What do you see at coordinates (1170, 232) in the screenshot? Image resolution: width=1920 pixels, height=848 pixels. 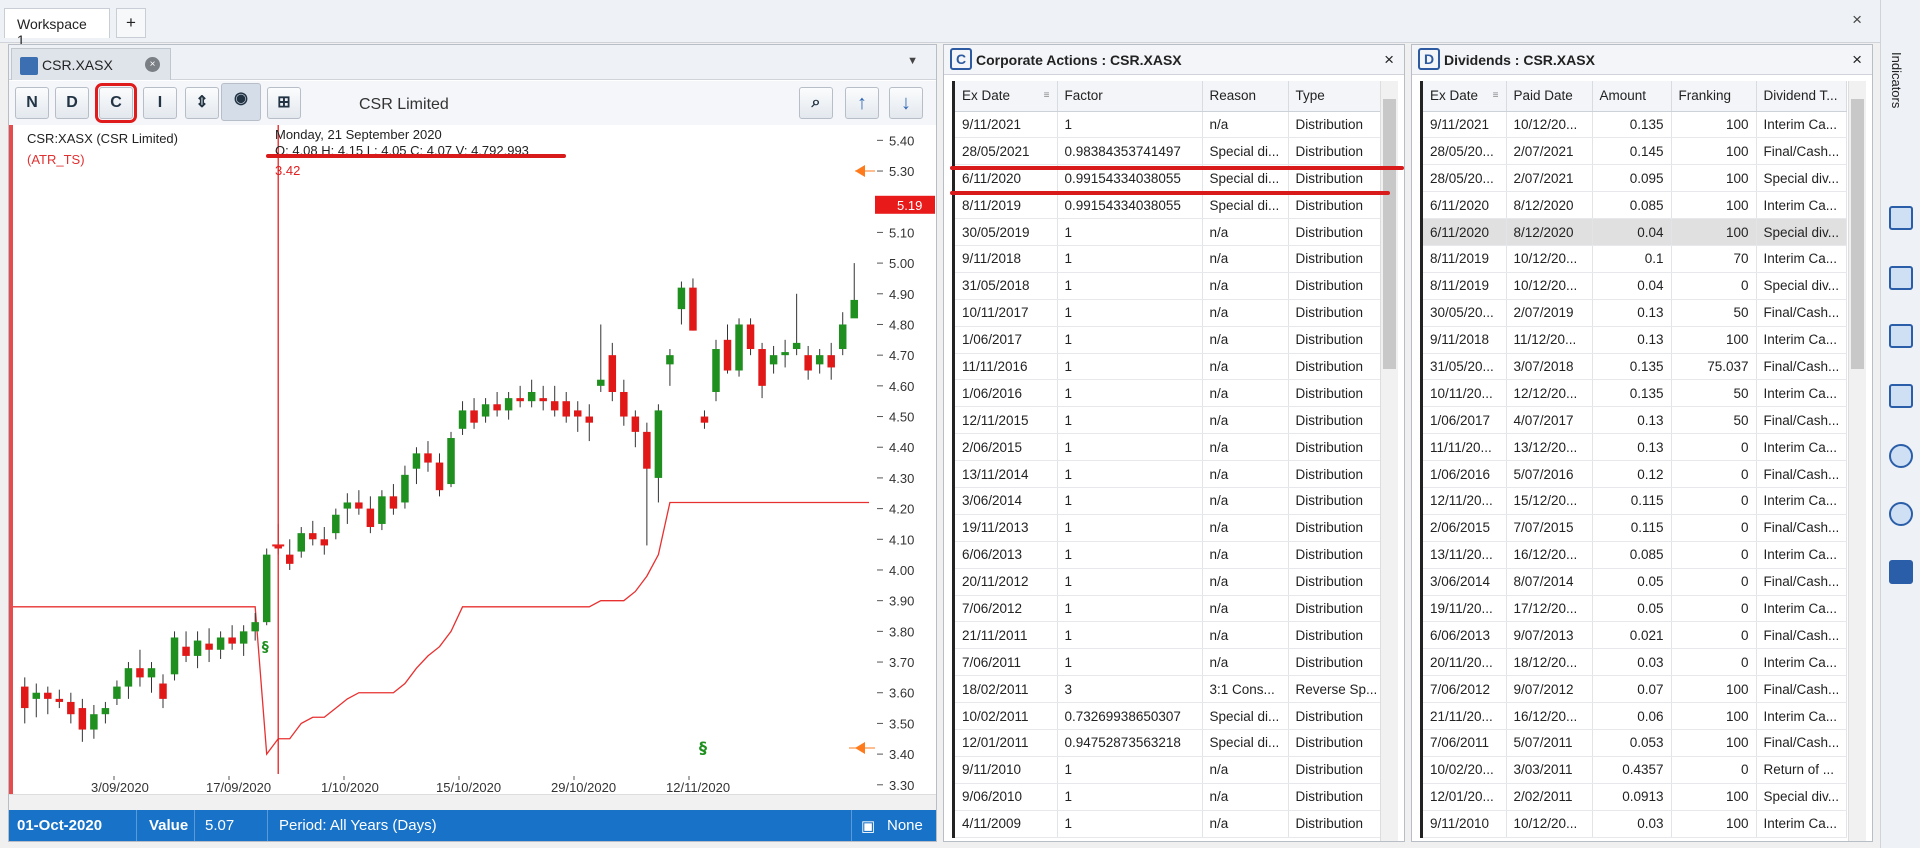 I see `table-row: 30/05/2019 1 n/a Distribution` at bounding box center [1170, 232].